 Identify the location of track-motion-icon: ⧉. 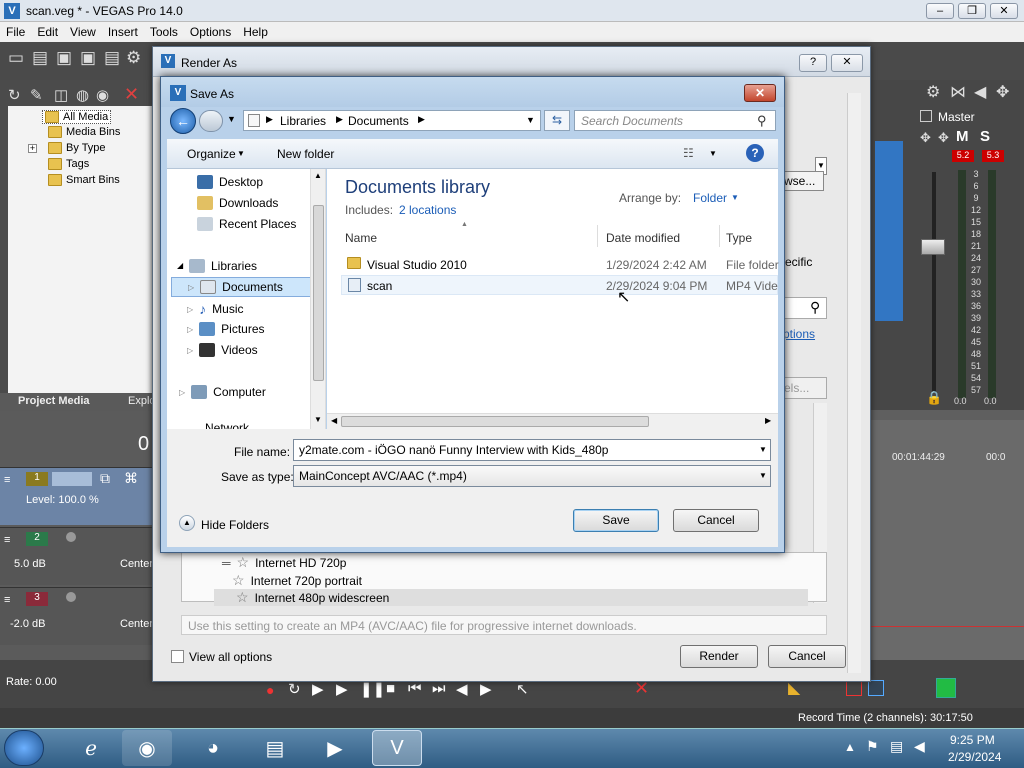
(105, 478).